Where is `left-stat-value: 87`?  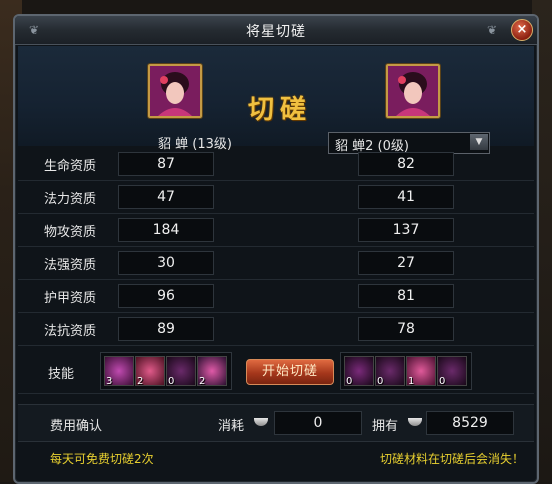
left-stat-value: 87 is located at coordinates (166, 164).